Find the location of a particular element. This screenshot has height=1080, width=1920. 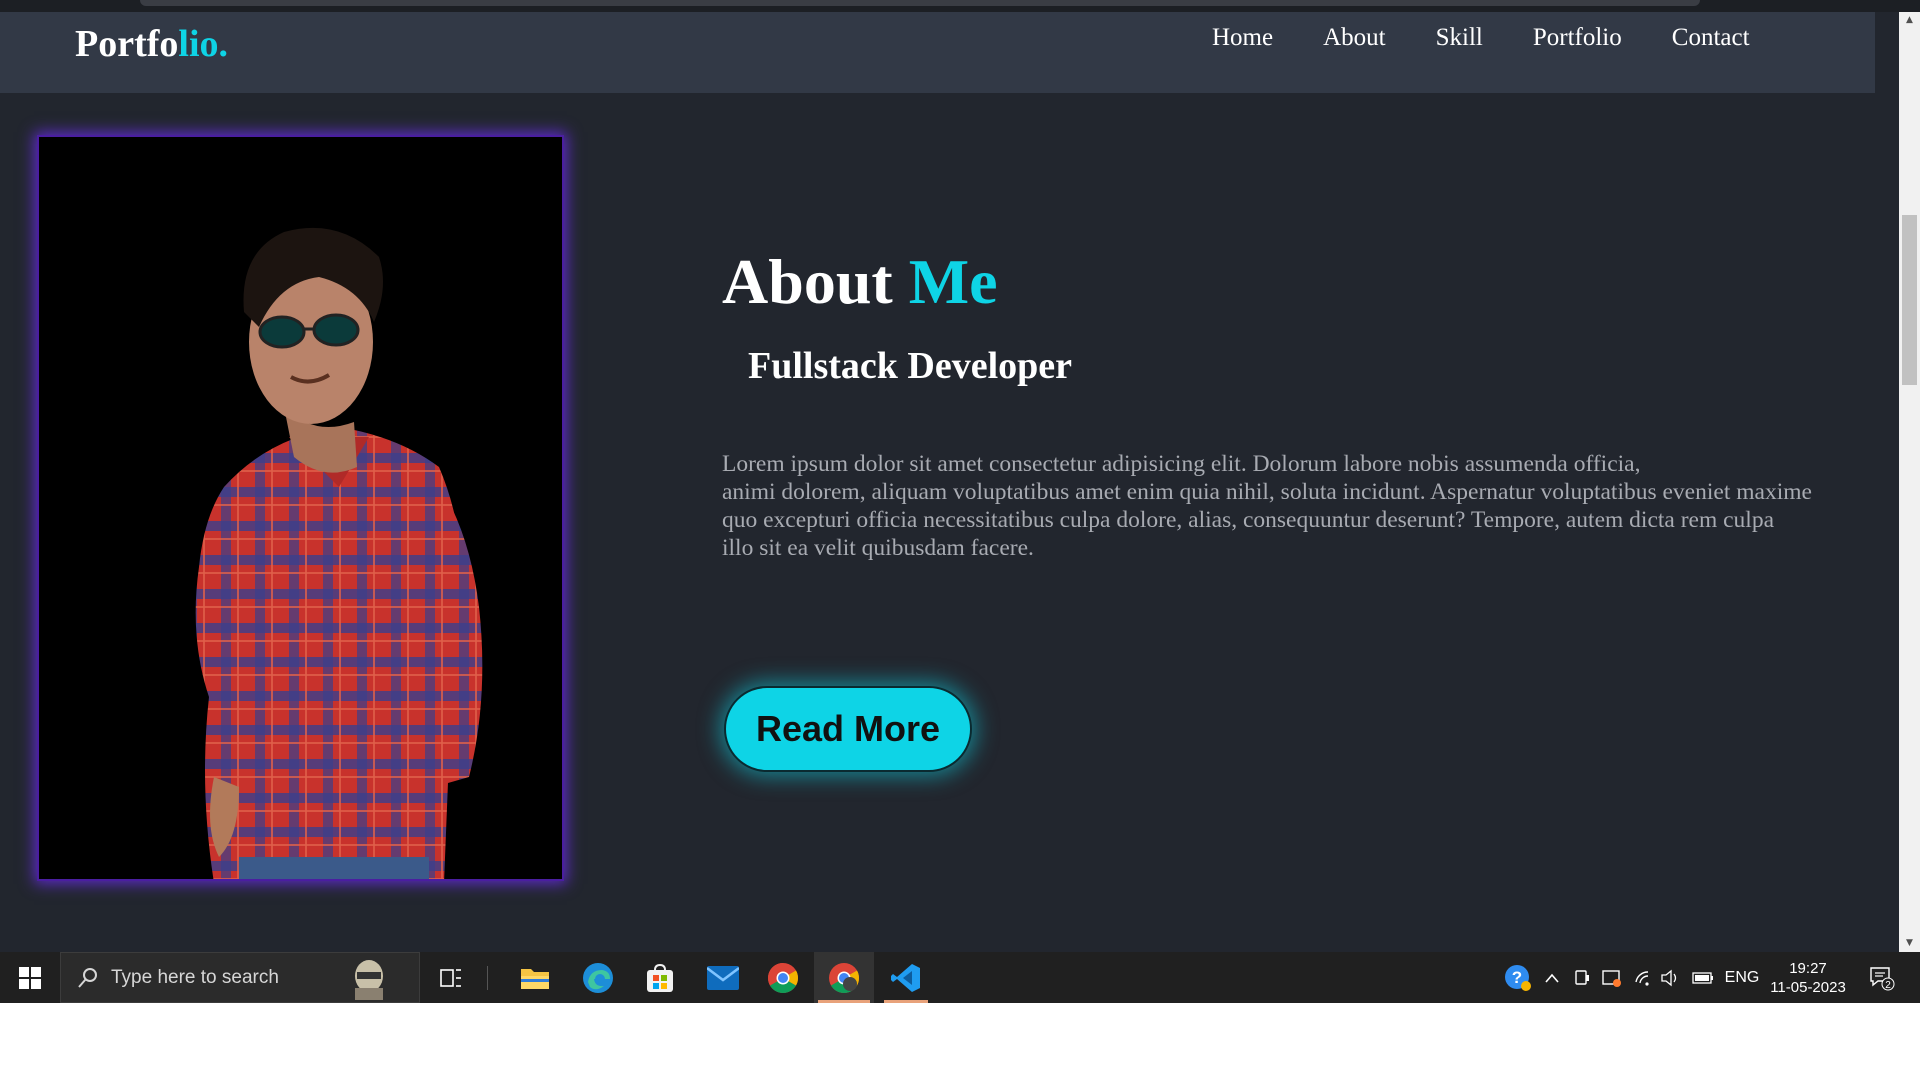

edge-icon is located at coordinates (598, 977).